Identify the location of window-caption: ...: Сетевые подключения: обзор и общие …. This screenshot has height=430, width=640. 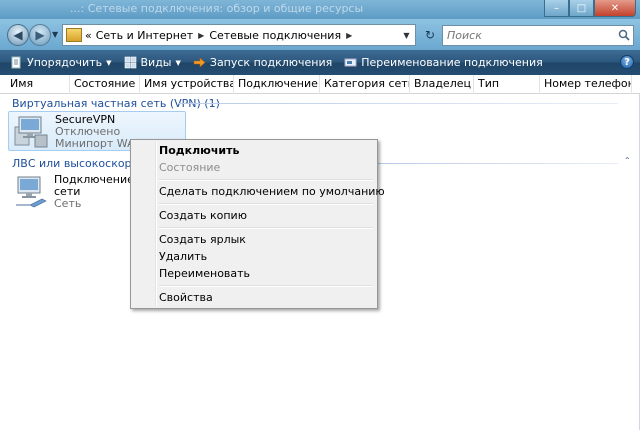
(217, 8).